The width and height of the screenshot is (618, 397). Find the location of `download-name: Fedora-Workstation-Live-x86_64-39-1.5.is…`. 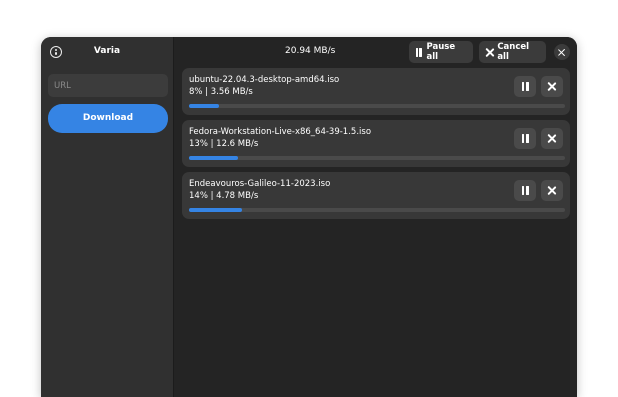

download-name: Fedora-Workstation-Live-x86_64-39-1.5.is… is located at coordinates (280, 132).